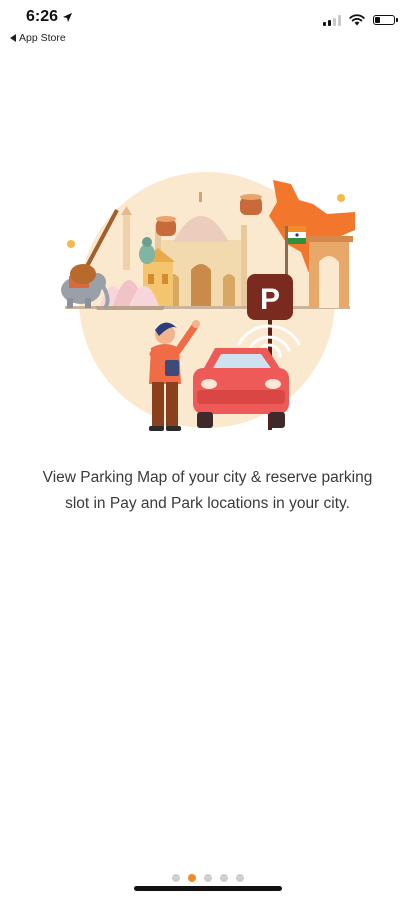 This screenshot has width=415, height=900. What do you see at coordinates (357, 20) in the screenshot?
I see `wifi-icon` at bounding box center [357, 20].